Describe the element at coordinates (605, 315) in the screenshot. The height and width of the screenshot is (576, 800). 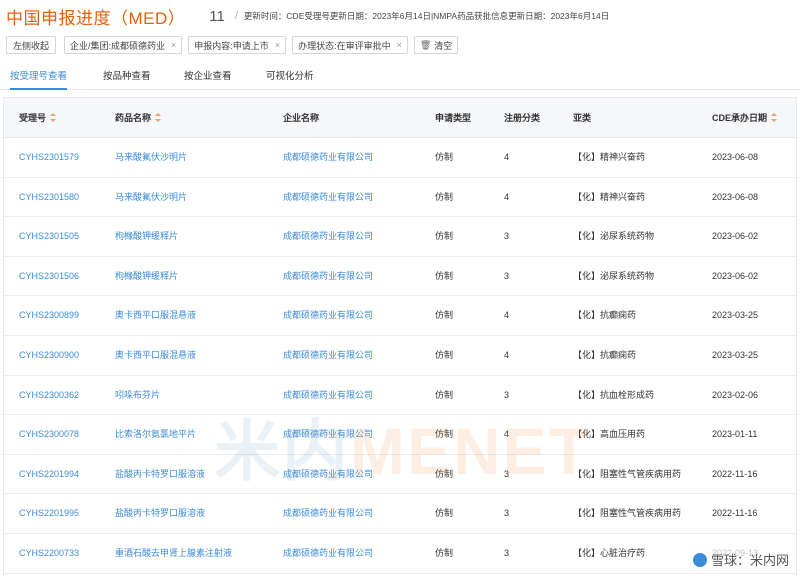
I see `cell-subclass: 【化】抗癫痫药` at that location.